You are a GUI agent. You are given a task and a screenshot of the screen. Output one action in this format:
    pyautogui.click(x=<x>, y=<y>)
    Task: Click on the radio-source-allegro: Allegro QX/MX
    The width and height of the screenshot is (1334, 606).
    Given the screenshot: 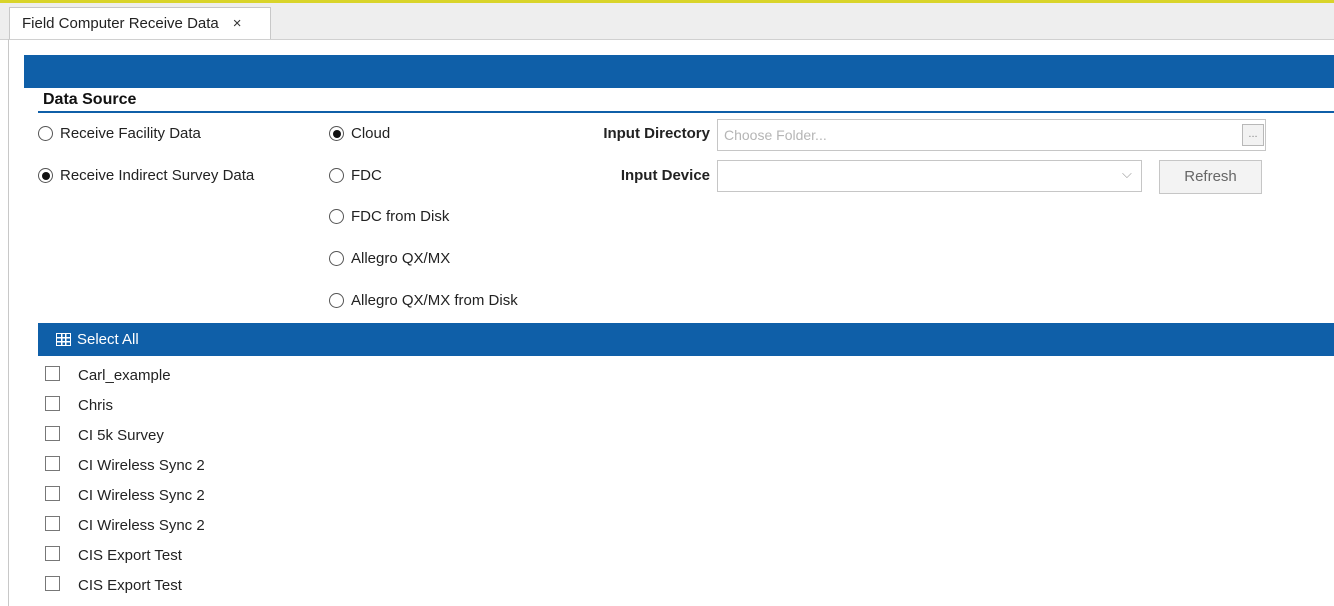 What is the action you would take?
    pyautogui.click(x=389, y=258)
    